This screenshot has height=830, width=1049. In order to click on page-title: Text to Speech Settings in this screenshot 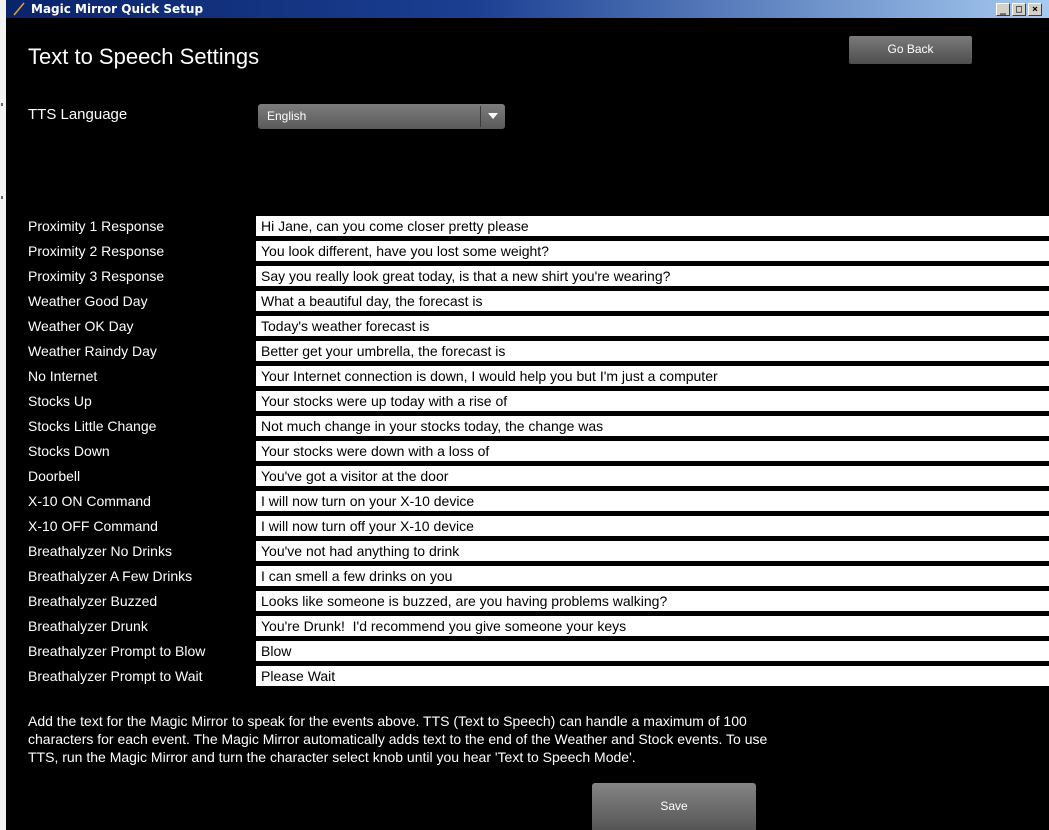, I will do `click(144, 56)`.